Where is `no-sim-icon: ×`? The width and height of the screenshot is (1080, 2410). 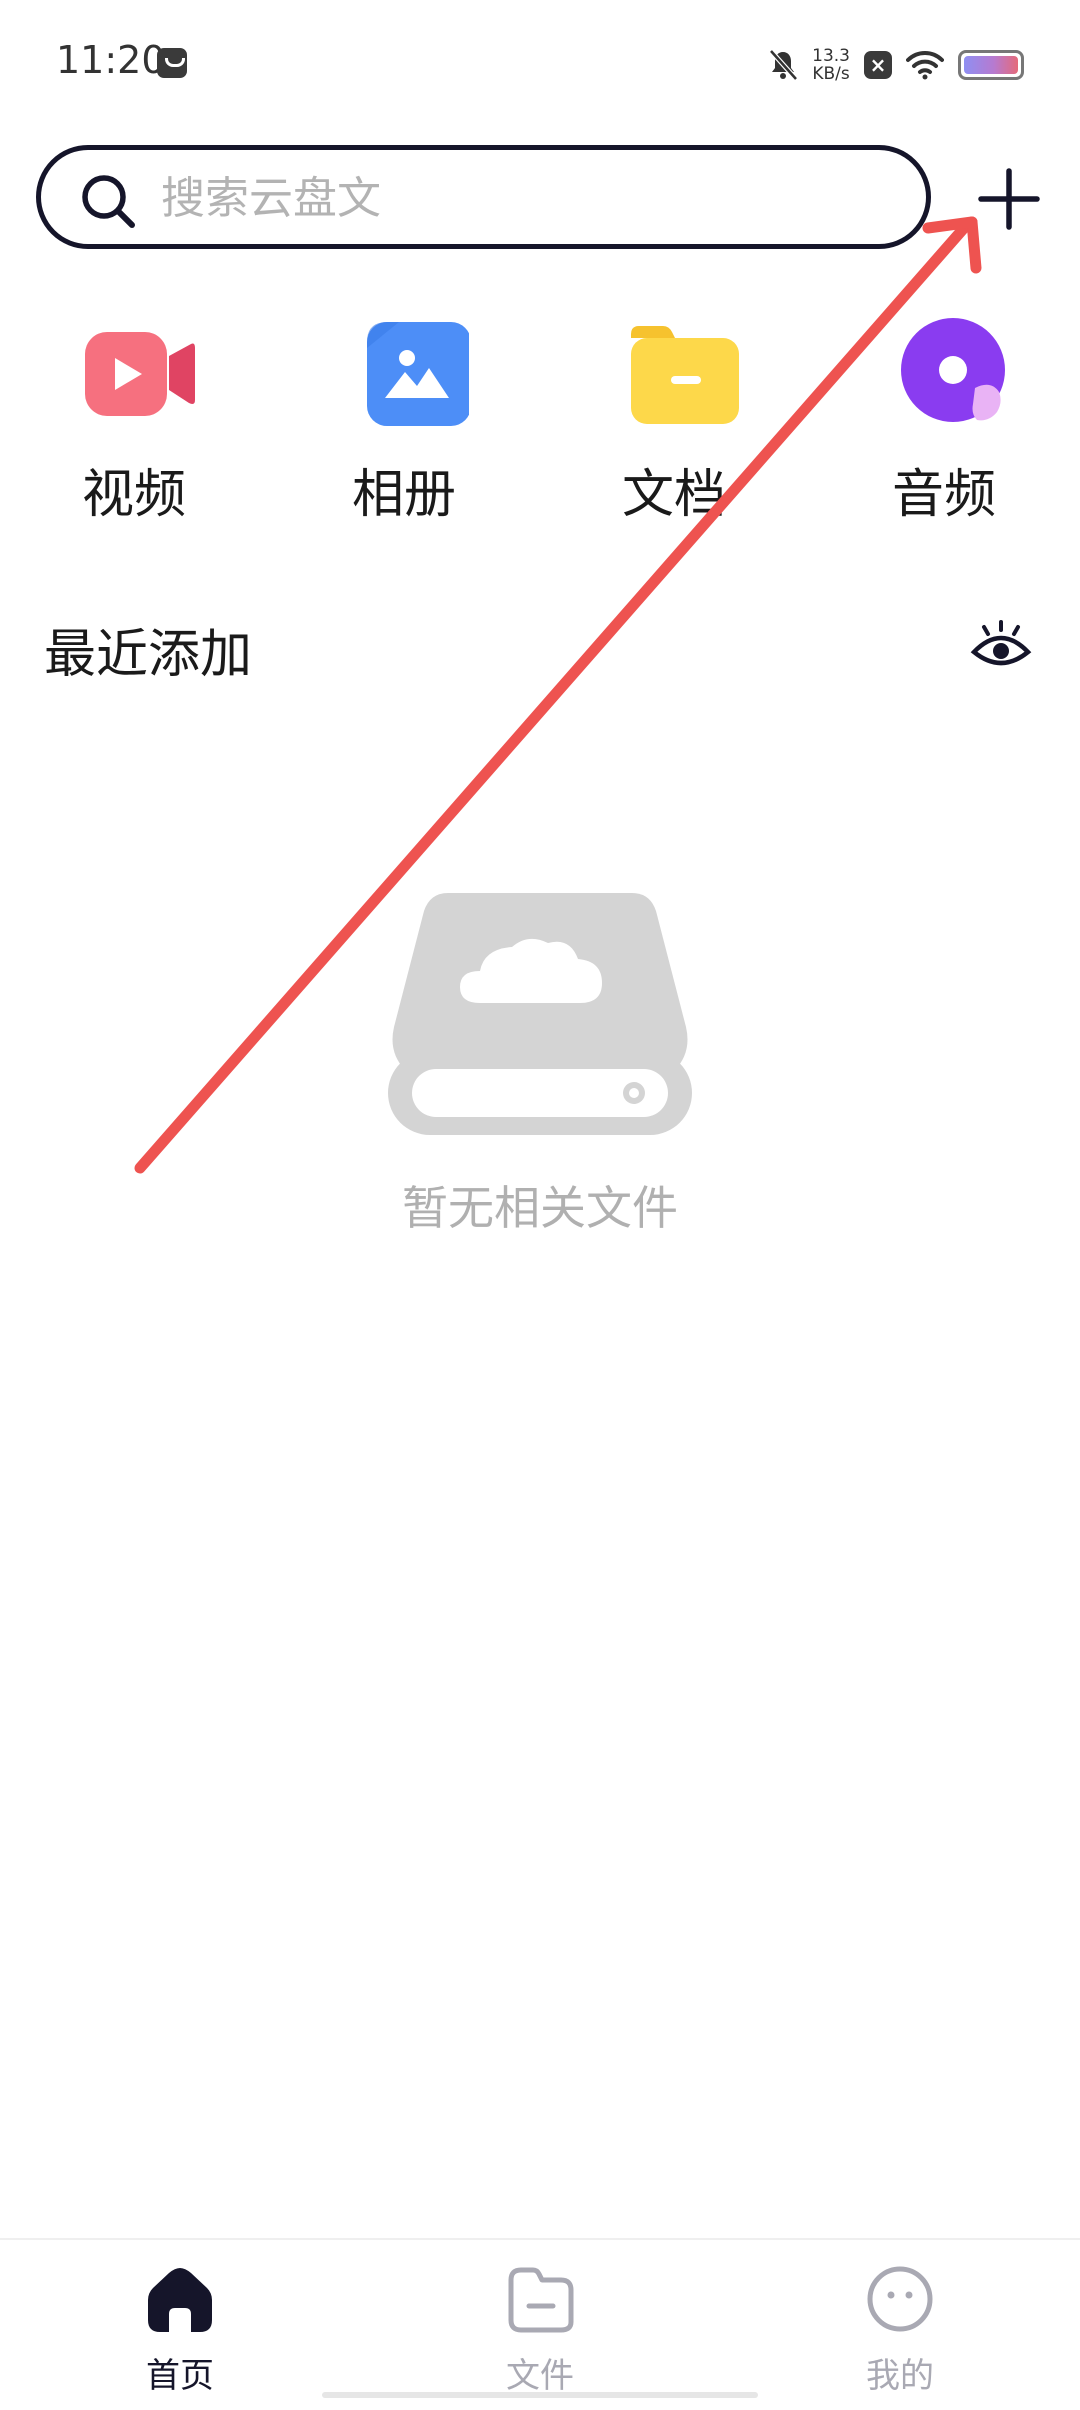
no-sim-icon: × is located at coordinates (878, 65).